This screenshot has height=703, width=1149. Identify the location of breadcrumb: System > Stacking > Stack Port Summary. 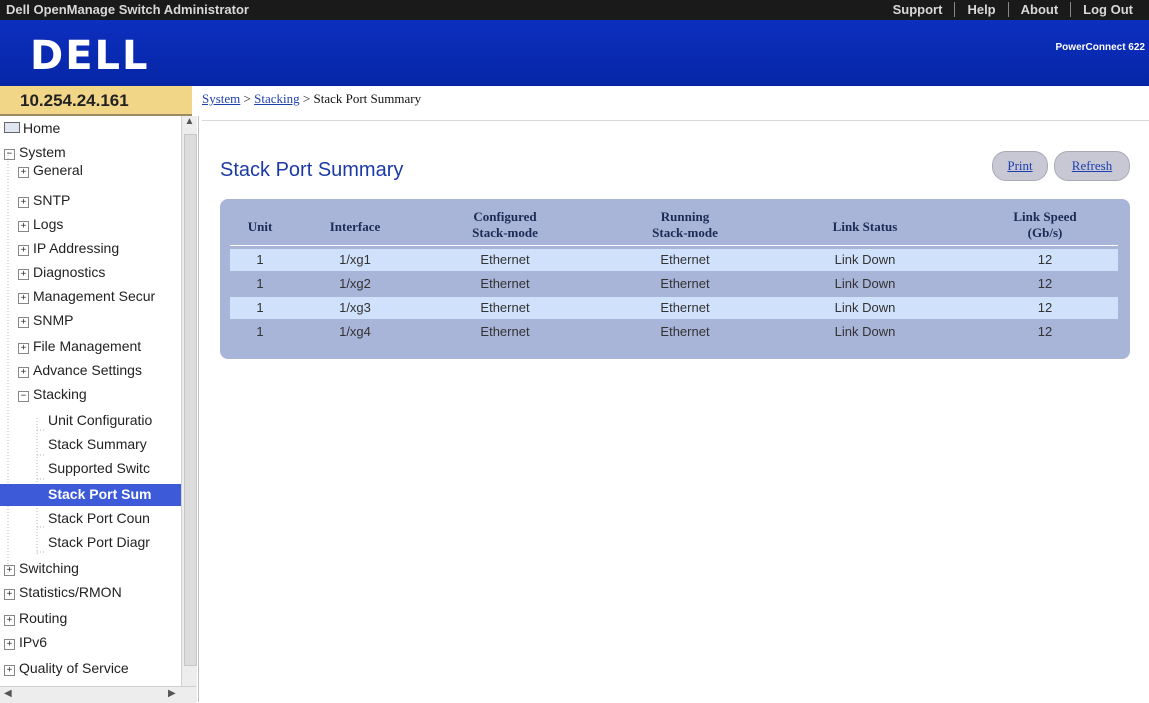
(311, 99).